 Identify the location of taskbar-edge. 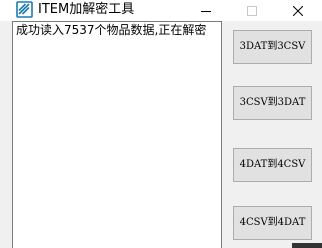
(307, 245).